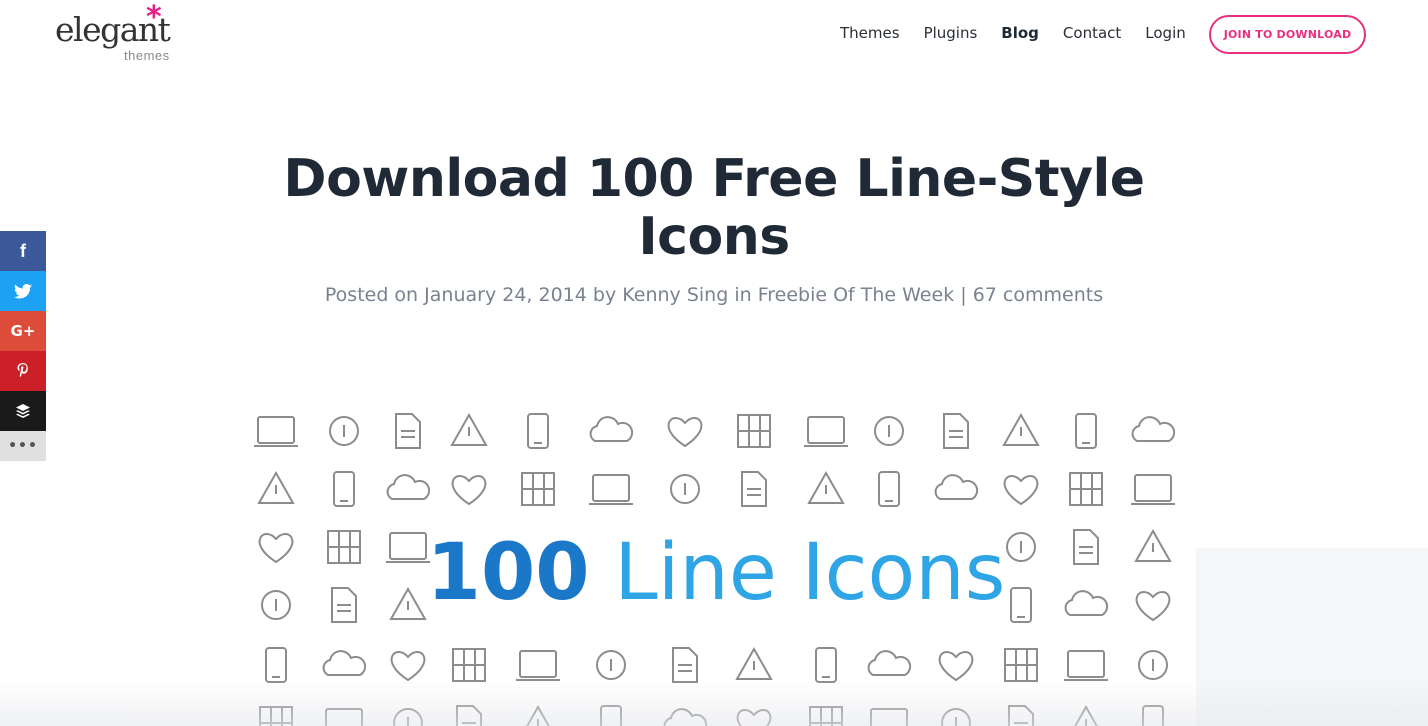 Image resolution: width=1428 pixels, height=726 pixels. What do you see at coordinates (371, 295) in the screenshot?
I see `meta-prefix: Posted on` at bounding box center [371, 295].